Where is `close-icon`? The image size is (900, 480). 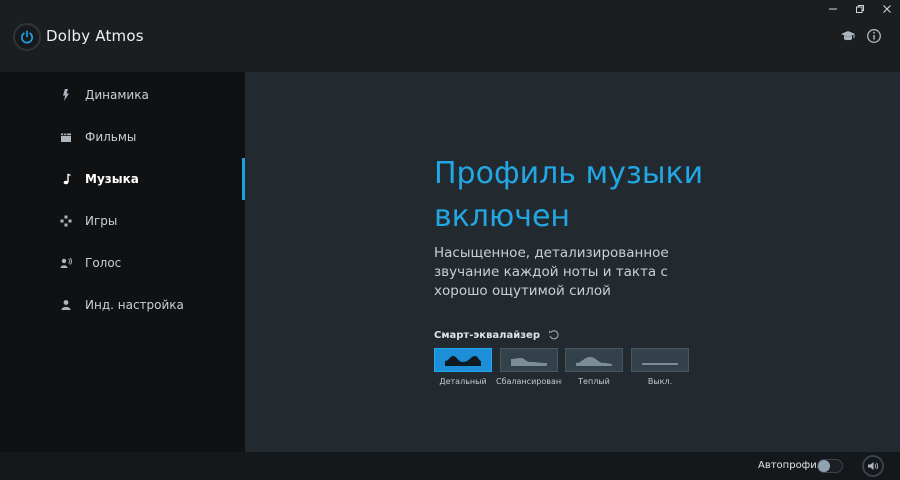
close-icon is located at coordinates (887, 9).